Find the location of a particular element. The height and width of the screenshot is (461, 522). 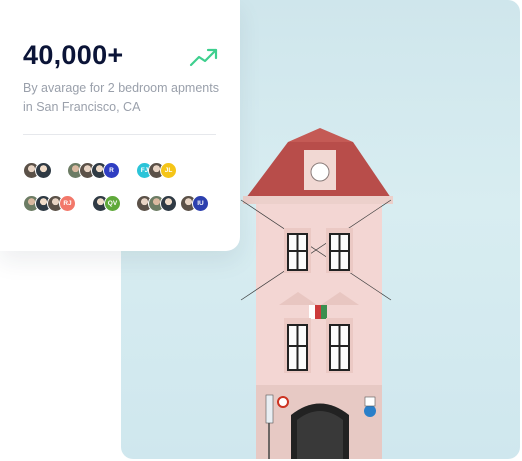

avatar-group-4: RJ is located at coordinates (49, 203).